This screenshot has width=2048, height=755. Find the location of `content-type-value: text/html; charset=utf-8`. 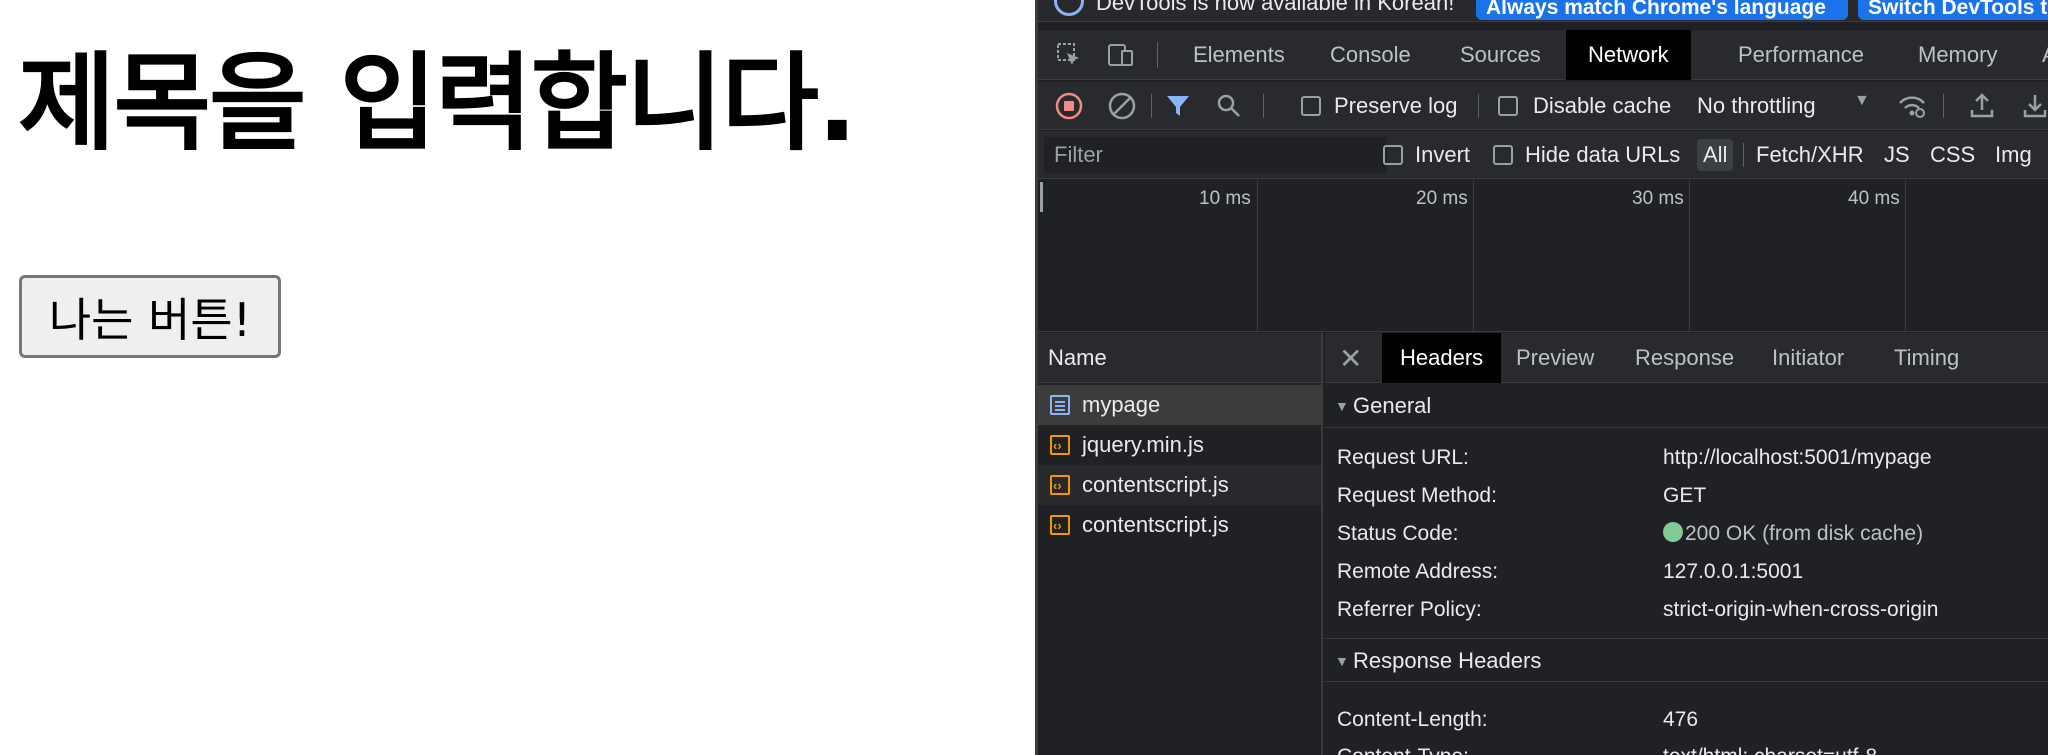

content-type-value: text/html; charset=utf-8 is located at coordinates (1770, 750).